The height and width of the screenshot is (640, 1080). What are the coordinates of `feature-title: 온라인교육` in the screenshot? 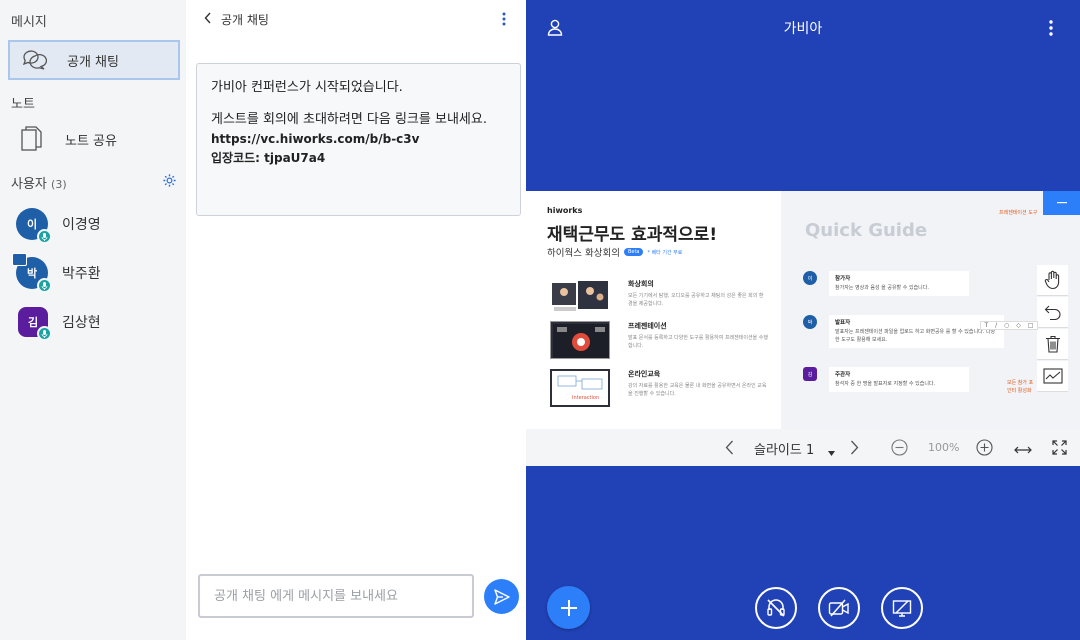 It's located at (644, 374).